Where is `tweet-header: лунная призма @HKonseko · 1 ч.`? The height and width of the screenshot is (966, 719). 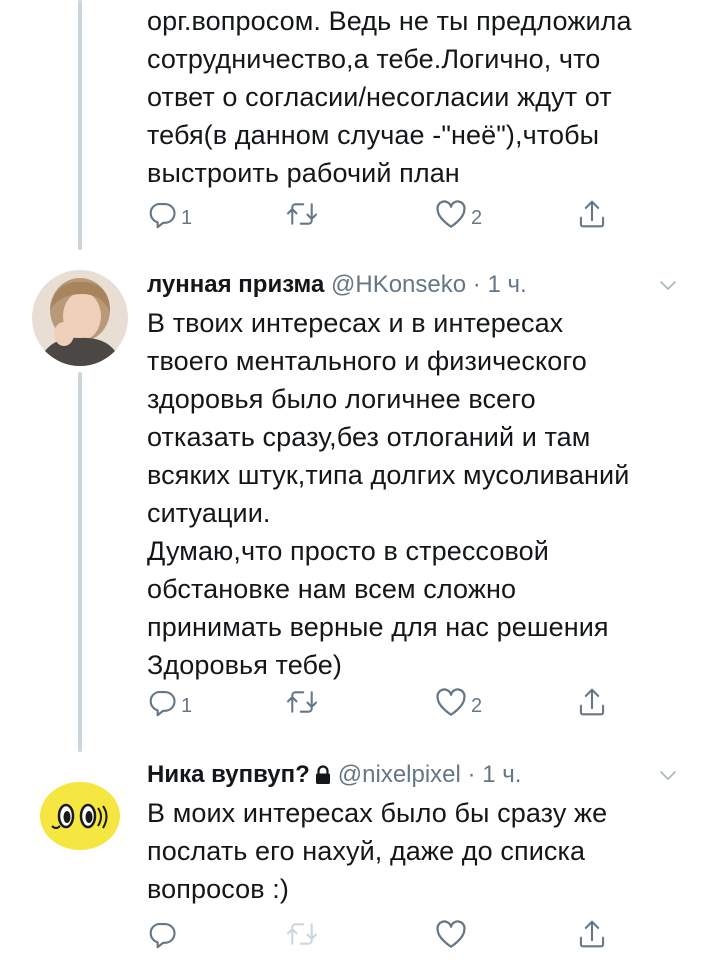 tweet-header: лунная призма @HKonseko · 1 ч. is located at coordinates (418, 285).